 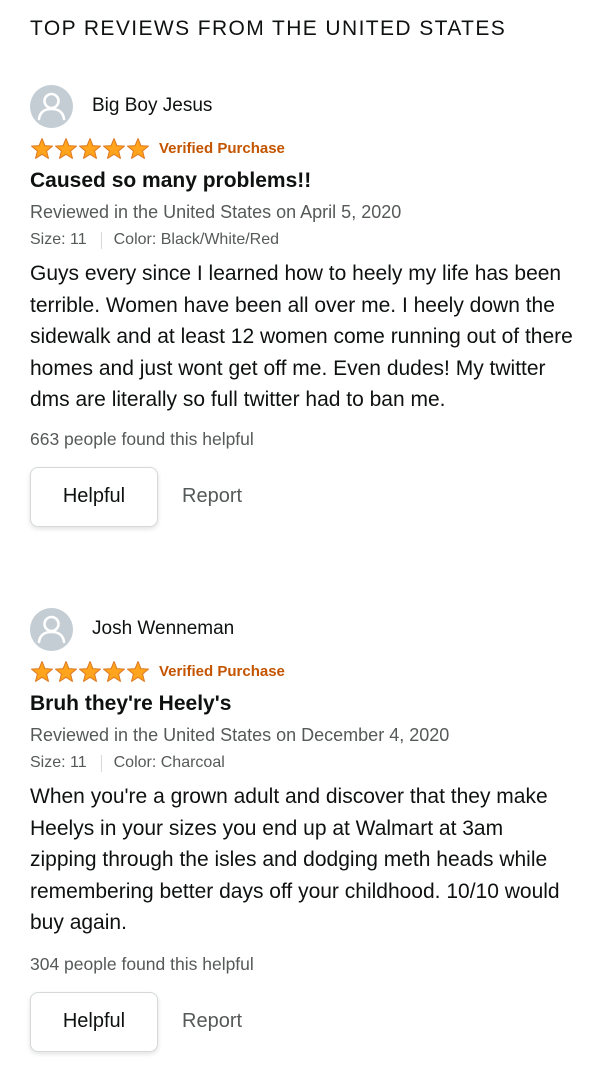 What do you see at coordinates (142, 963) in the screenshot?
I see `helpful-count: 304 people found this helpful` at bounding box center [142, 963].